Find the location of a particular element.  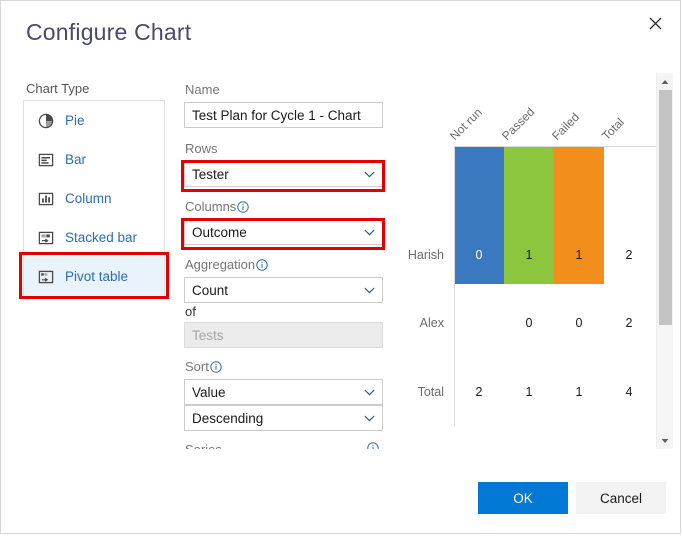

cell-harish-failed: 1 is located at coordinates (579, 255).